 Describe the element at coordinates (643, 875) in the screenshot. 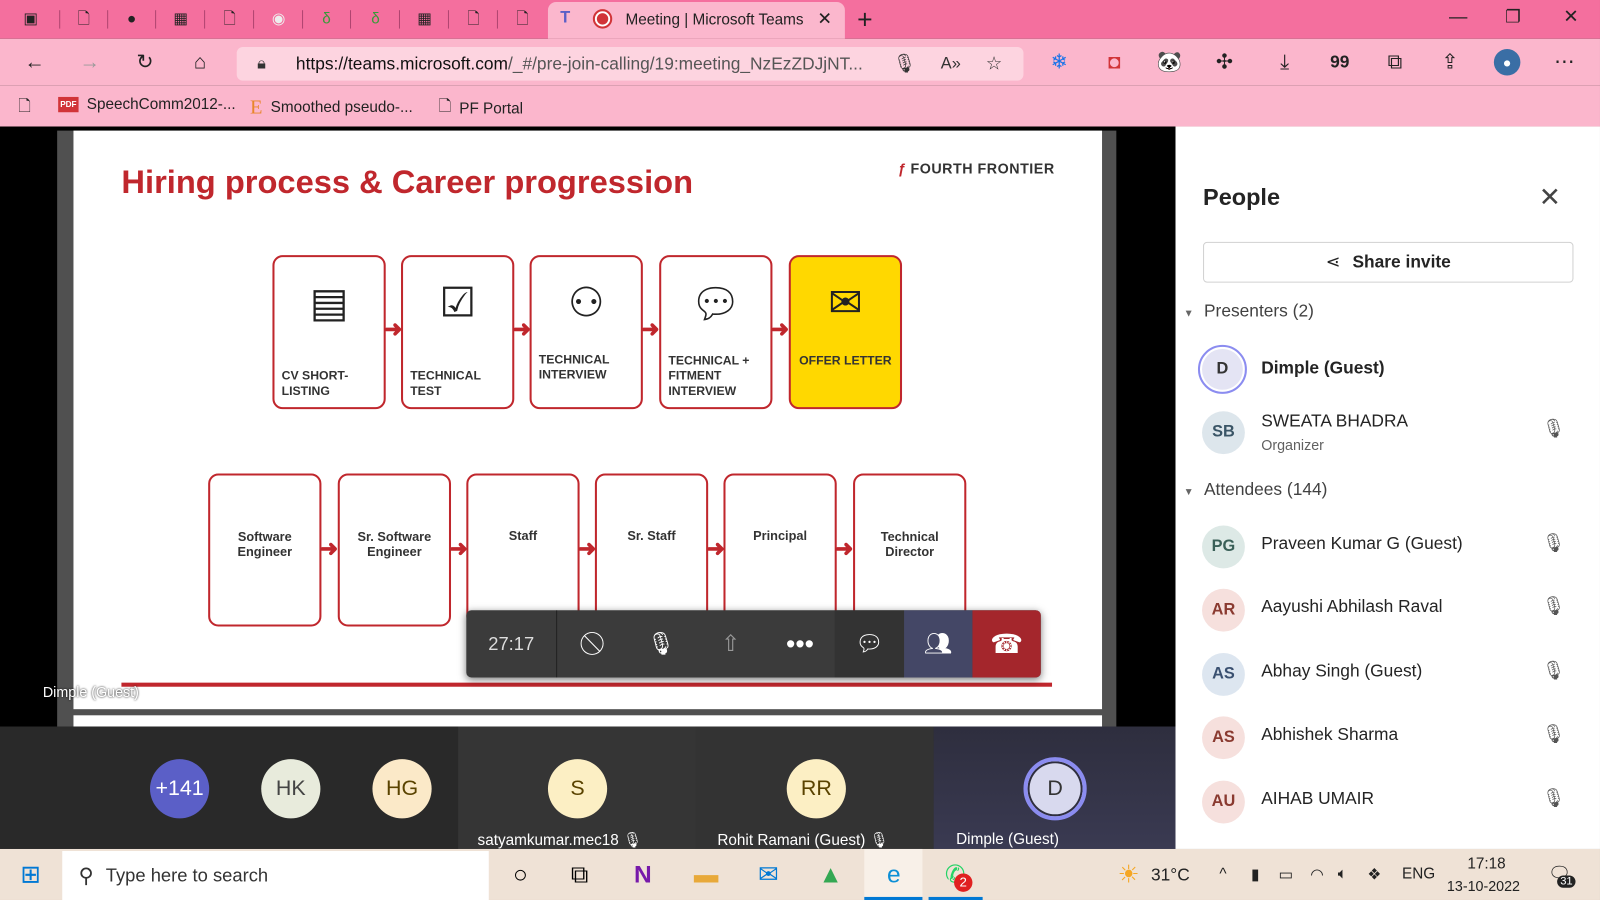

I see `onenote-icon: N` at that location.